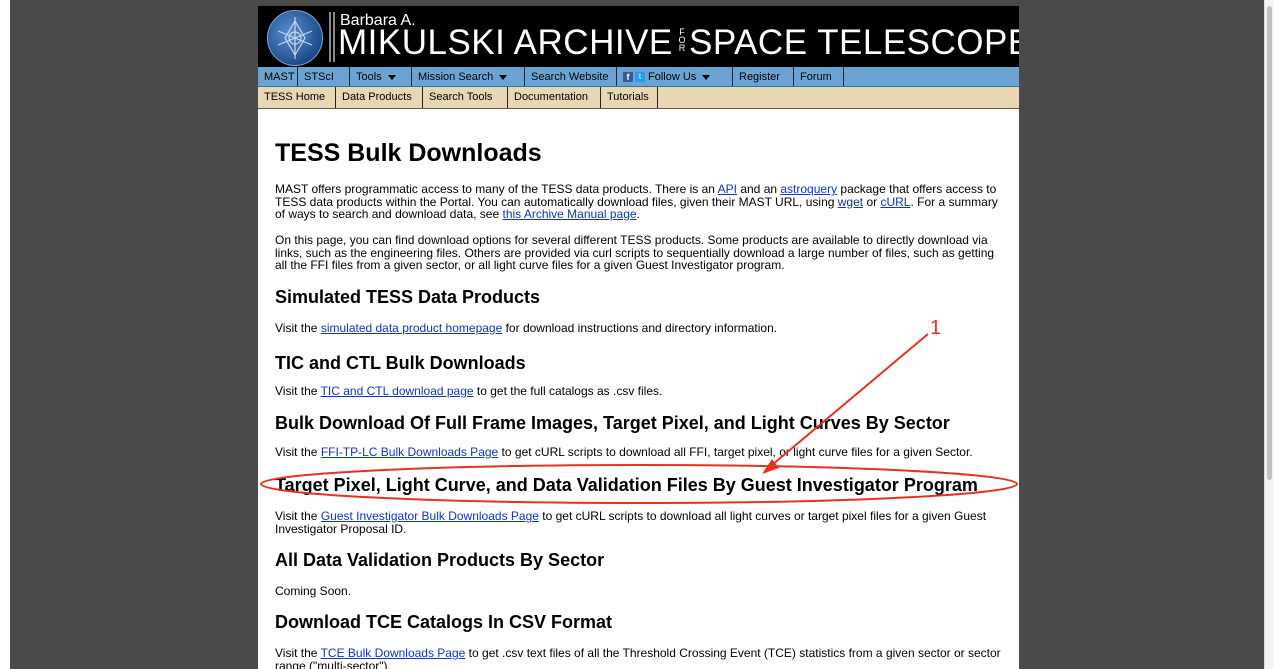 This screenshot has width=1274, height=669. What do you see at coordinates (639, 484) in the screenshot?
I see `highlight-ellipse` at bounding box center [639, 484].